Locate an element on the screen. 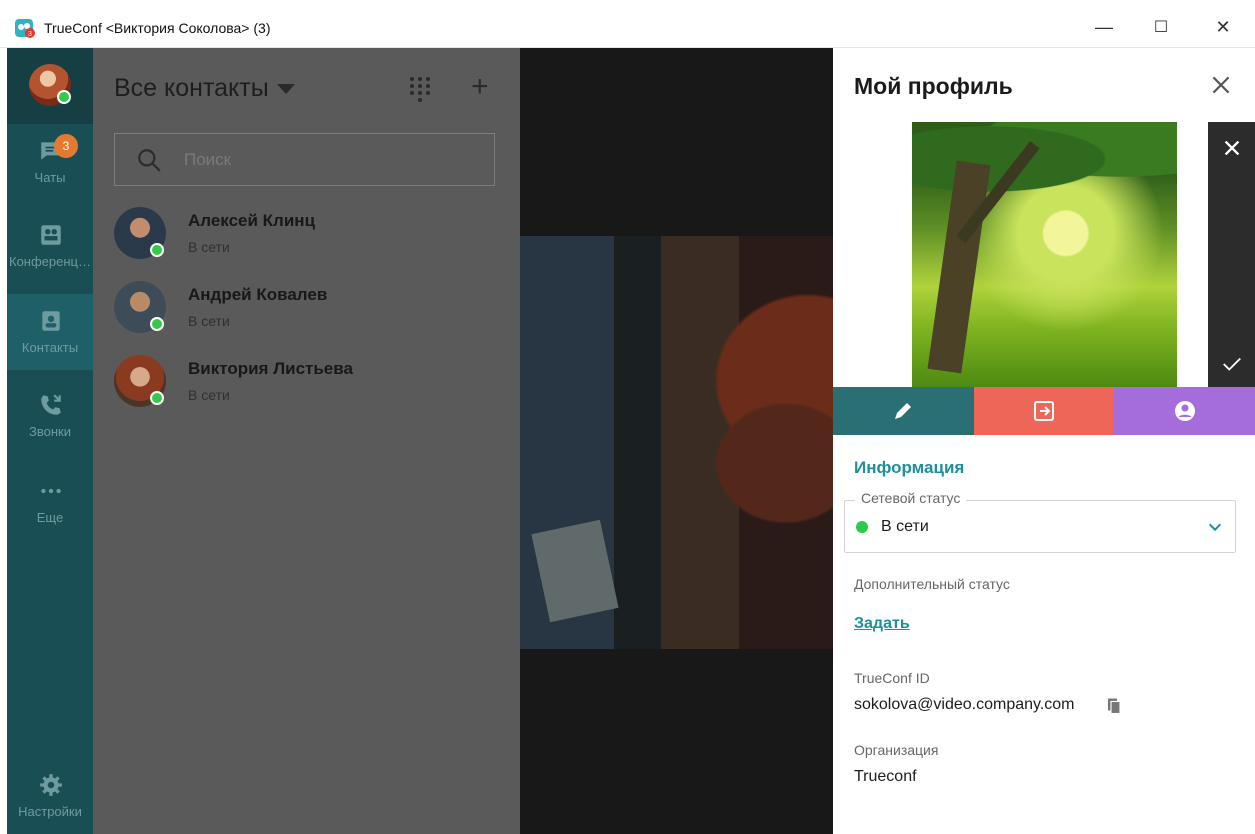 The height and width of the screenshot is (834, 1255). network-status-select: Сетевой статус В сети is located at coordinates (1040, 521).